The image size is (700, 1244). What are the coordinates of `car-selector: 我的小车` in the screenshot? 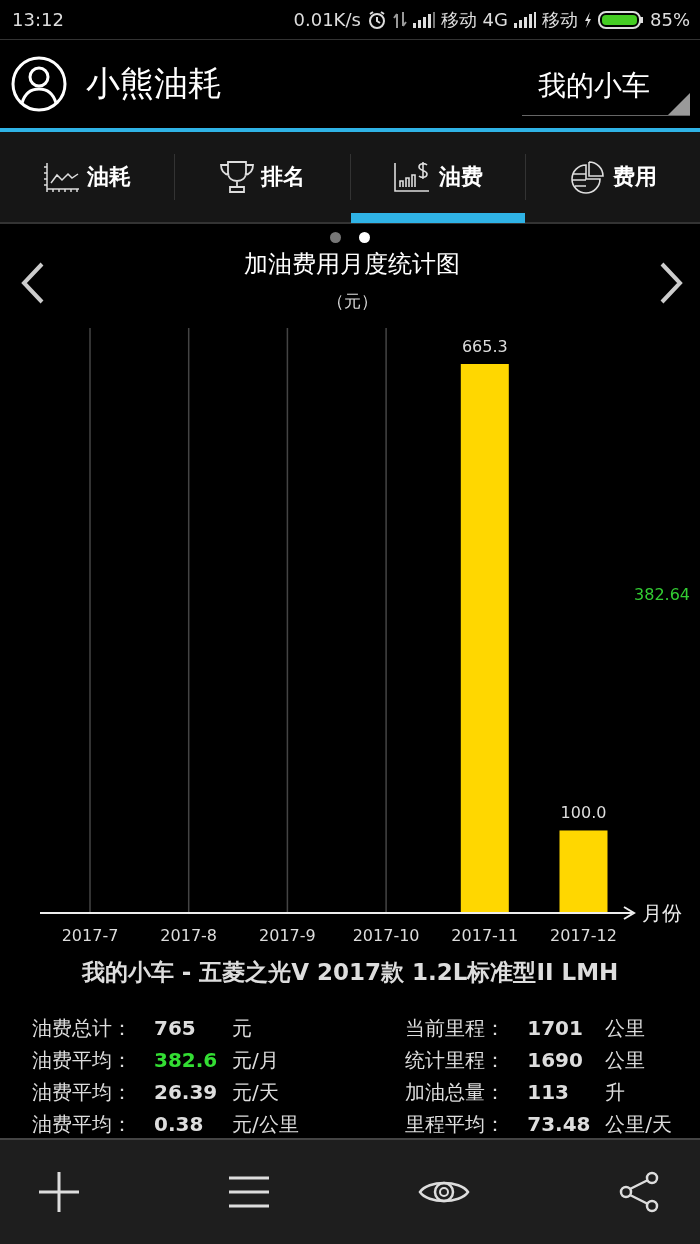 It's located at (606, 89).